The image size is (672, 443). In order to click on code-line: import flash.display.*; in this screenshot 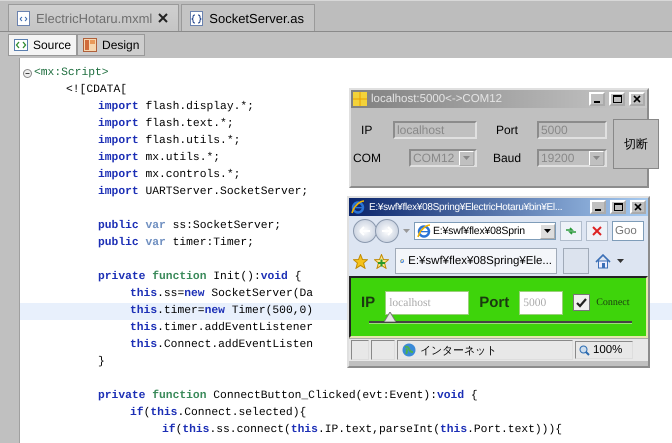, I will do `click(175, 107)`.